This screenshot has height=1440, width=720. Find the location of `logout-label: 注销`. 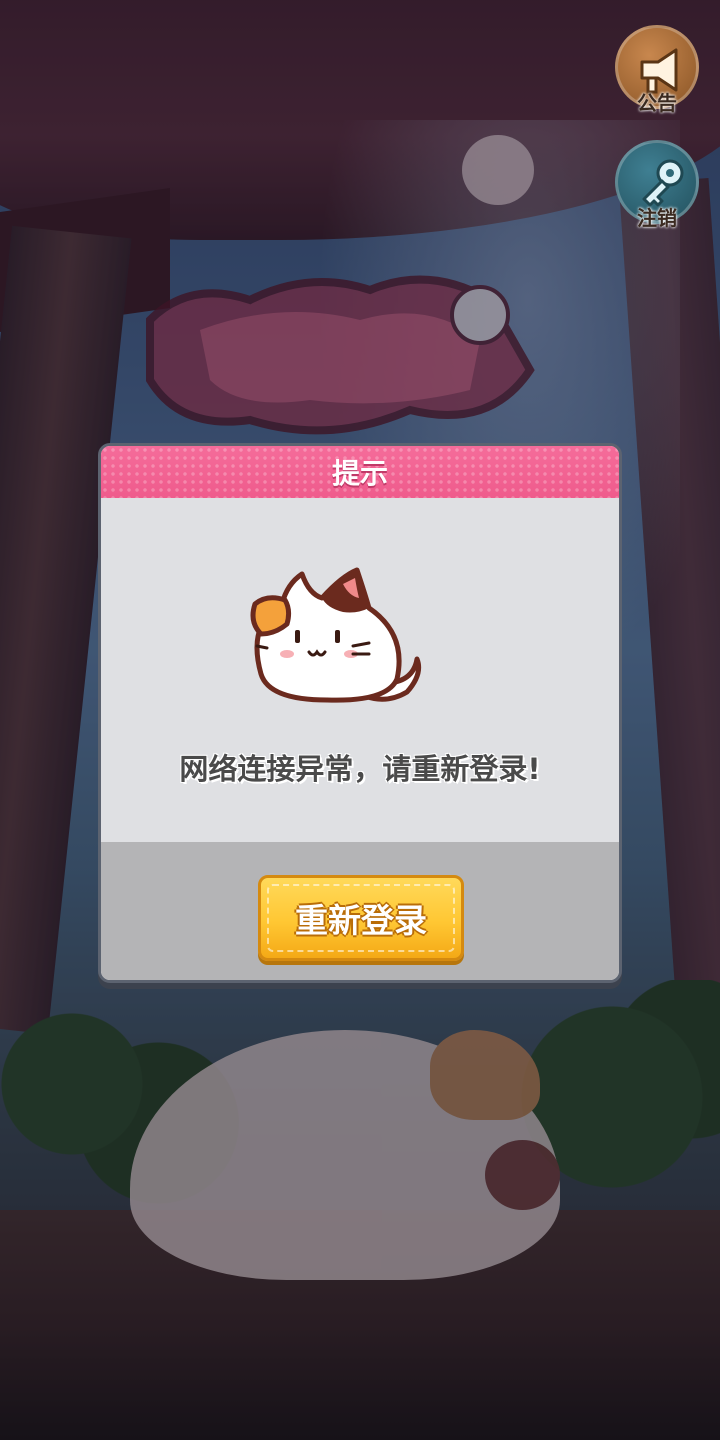

logout-label: 注销 is located at coordinates (657, 218).